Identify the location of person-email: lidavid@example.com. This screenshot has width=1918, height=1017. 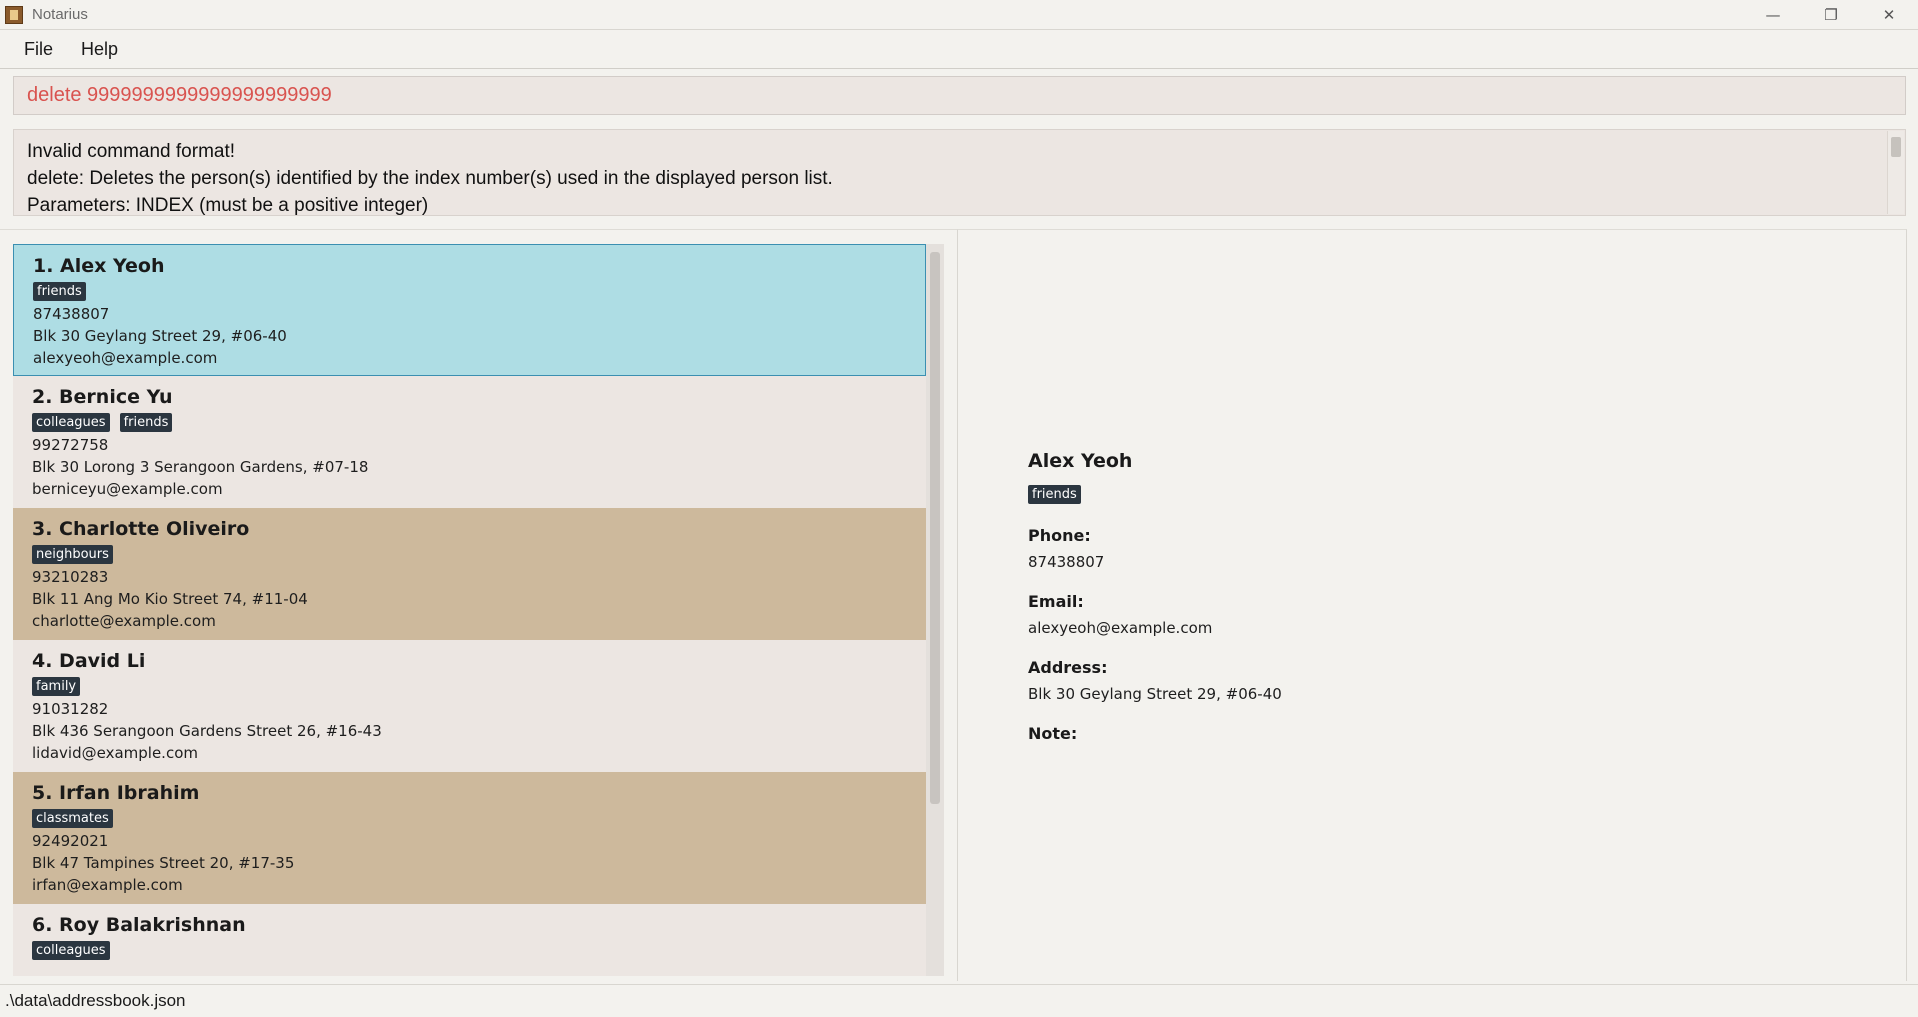
(115, 753).